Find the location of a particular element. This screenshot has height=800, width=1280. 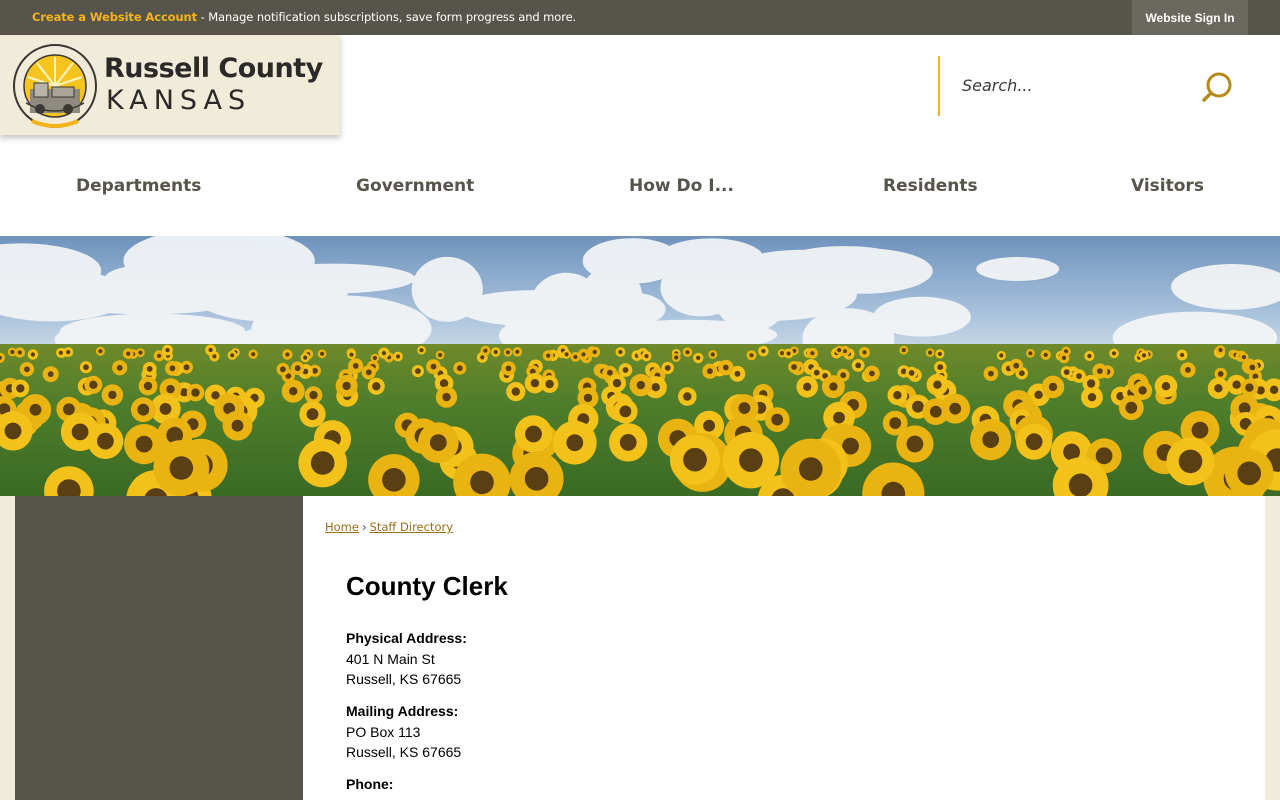

nav-government: Government is located at coordinates (415, 186).